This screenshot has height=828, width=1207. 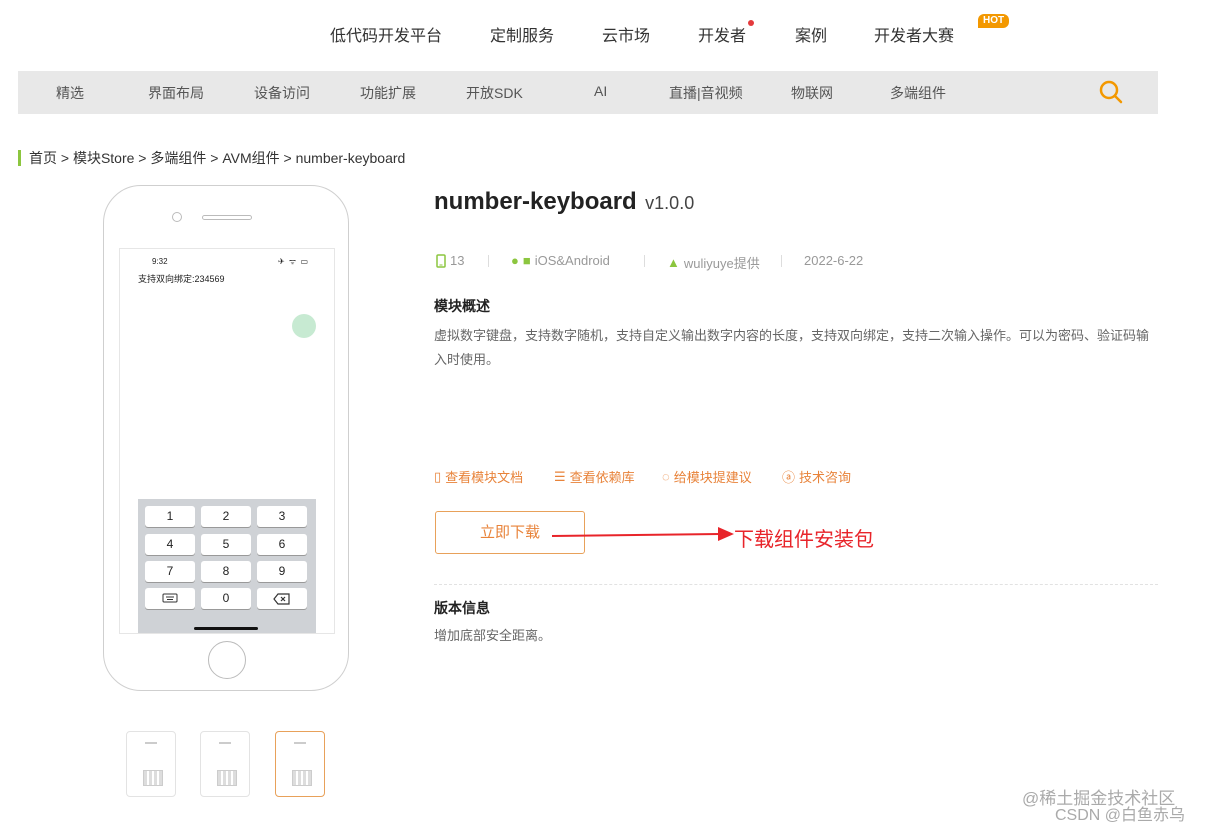 I want to click on category-sdk: 开放SDK, so click(x=494, y=93).